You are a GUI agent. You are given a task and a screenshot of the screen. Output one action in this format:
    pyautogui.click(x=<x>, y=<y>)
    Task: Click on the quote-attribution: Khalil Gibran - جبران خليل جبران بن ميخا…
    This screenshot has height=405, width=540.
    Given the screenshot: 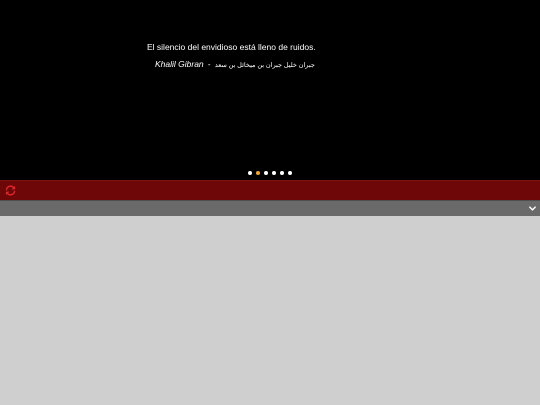 What is the action you would take?
    pyautogui.click(x=235, y=64)
    